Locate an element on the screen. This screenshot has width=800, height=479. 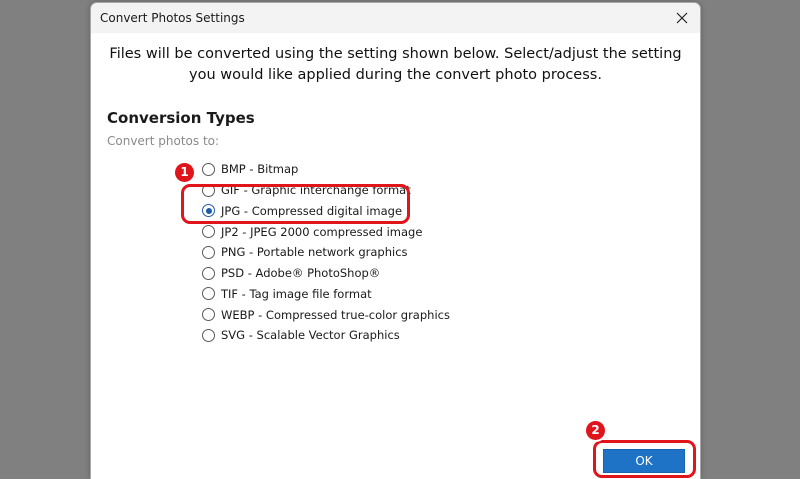
option-jp2: JP2 - JPEG 2000 compressed image is located at coordinates (326, 231).